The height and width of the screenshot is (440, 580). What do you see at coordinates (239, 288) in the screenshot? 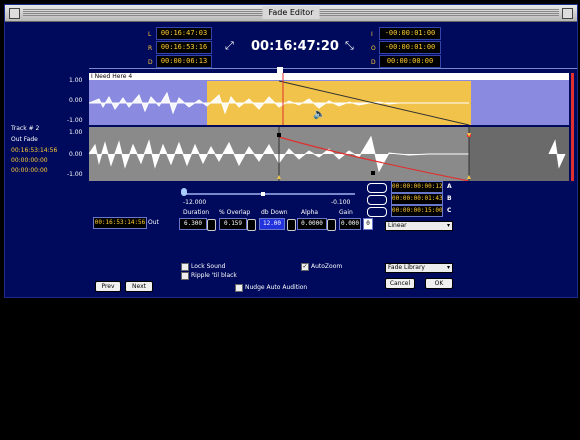
I see `nudge-checkbox` at bounding box center [239, 288].